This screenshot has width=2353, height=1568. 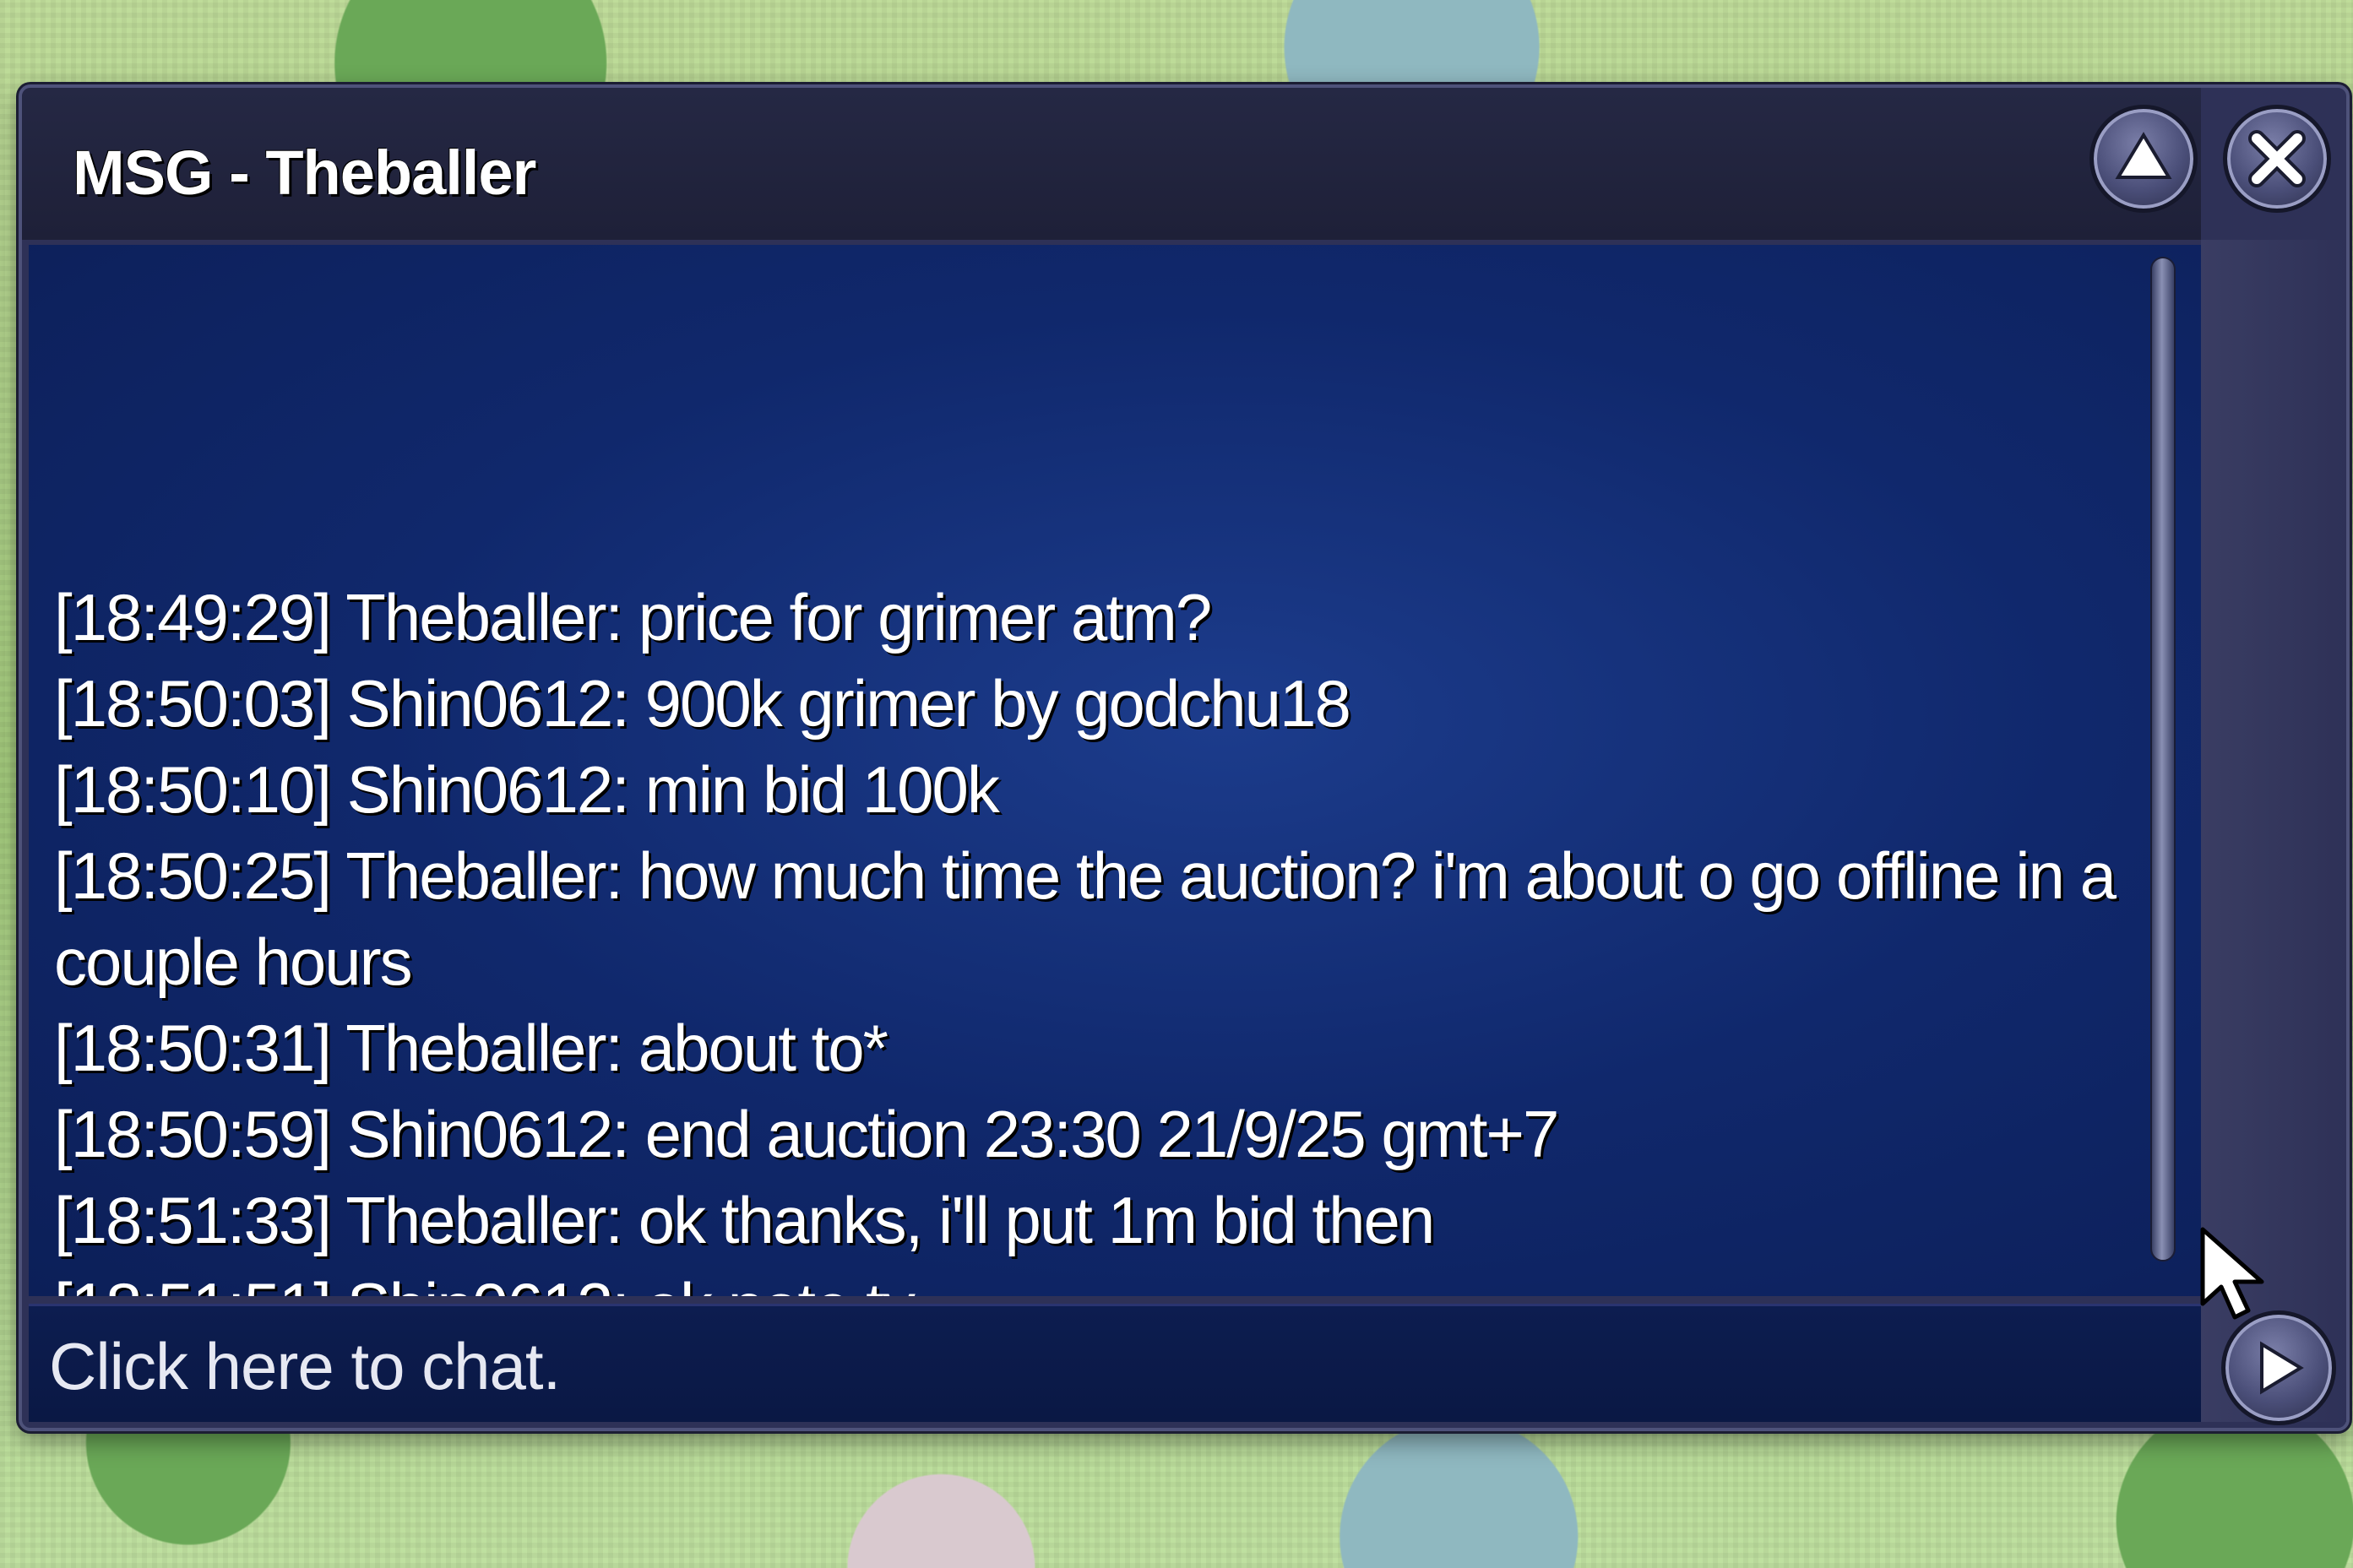 I want to click on minimize-button, so click(x=2143, y=159).